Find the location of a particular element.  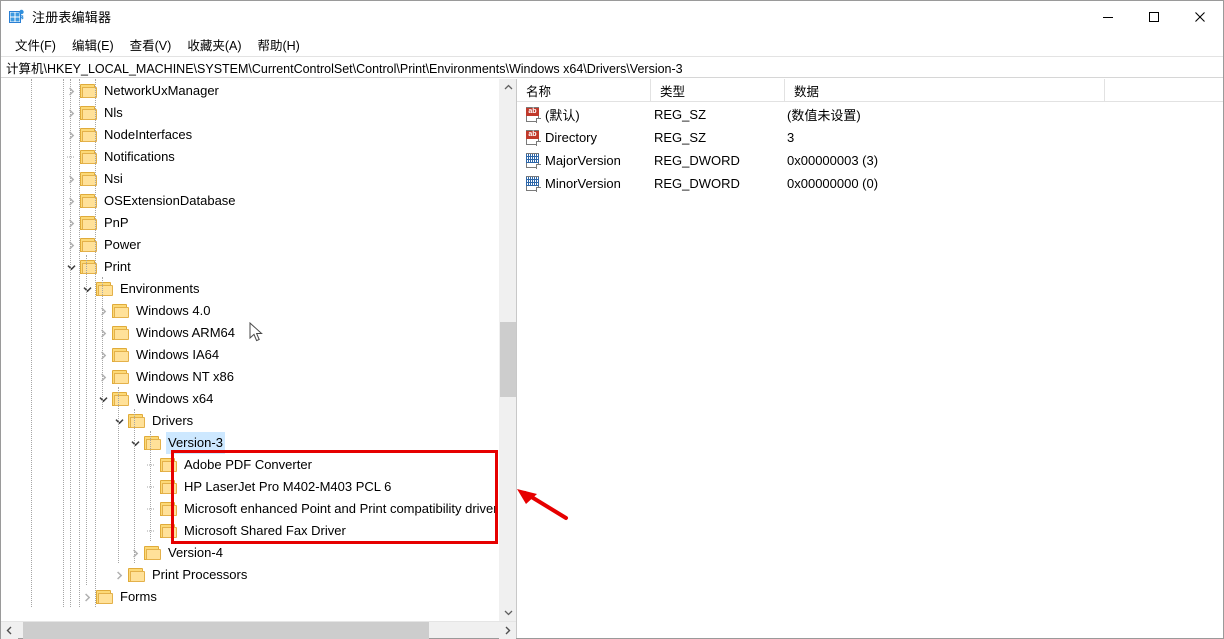

tree-item-label: Windows IA64 is located at coordinates (178, 354).